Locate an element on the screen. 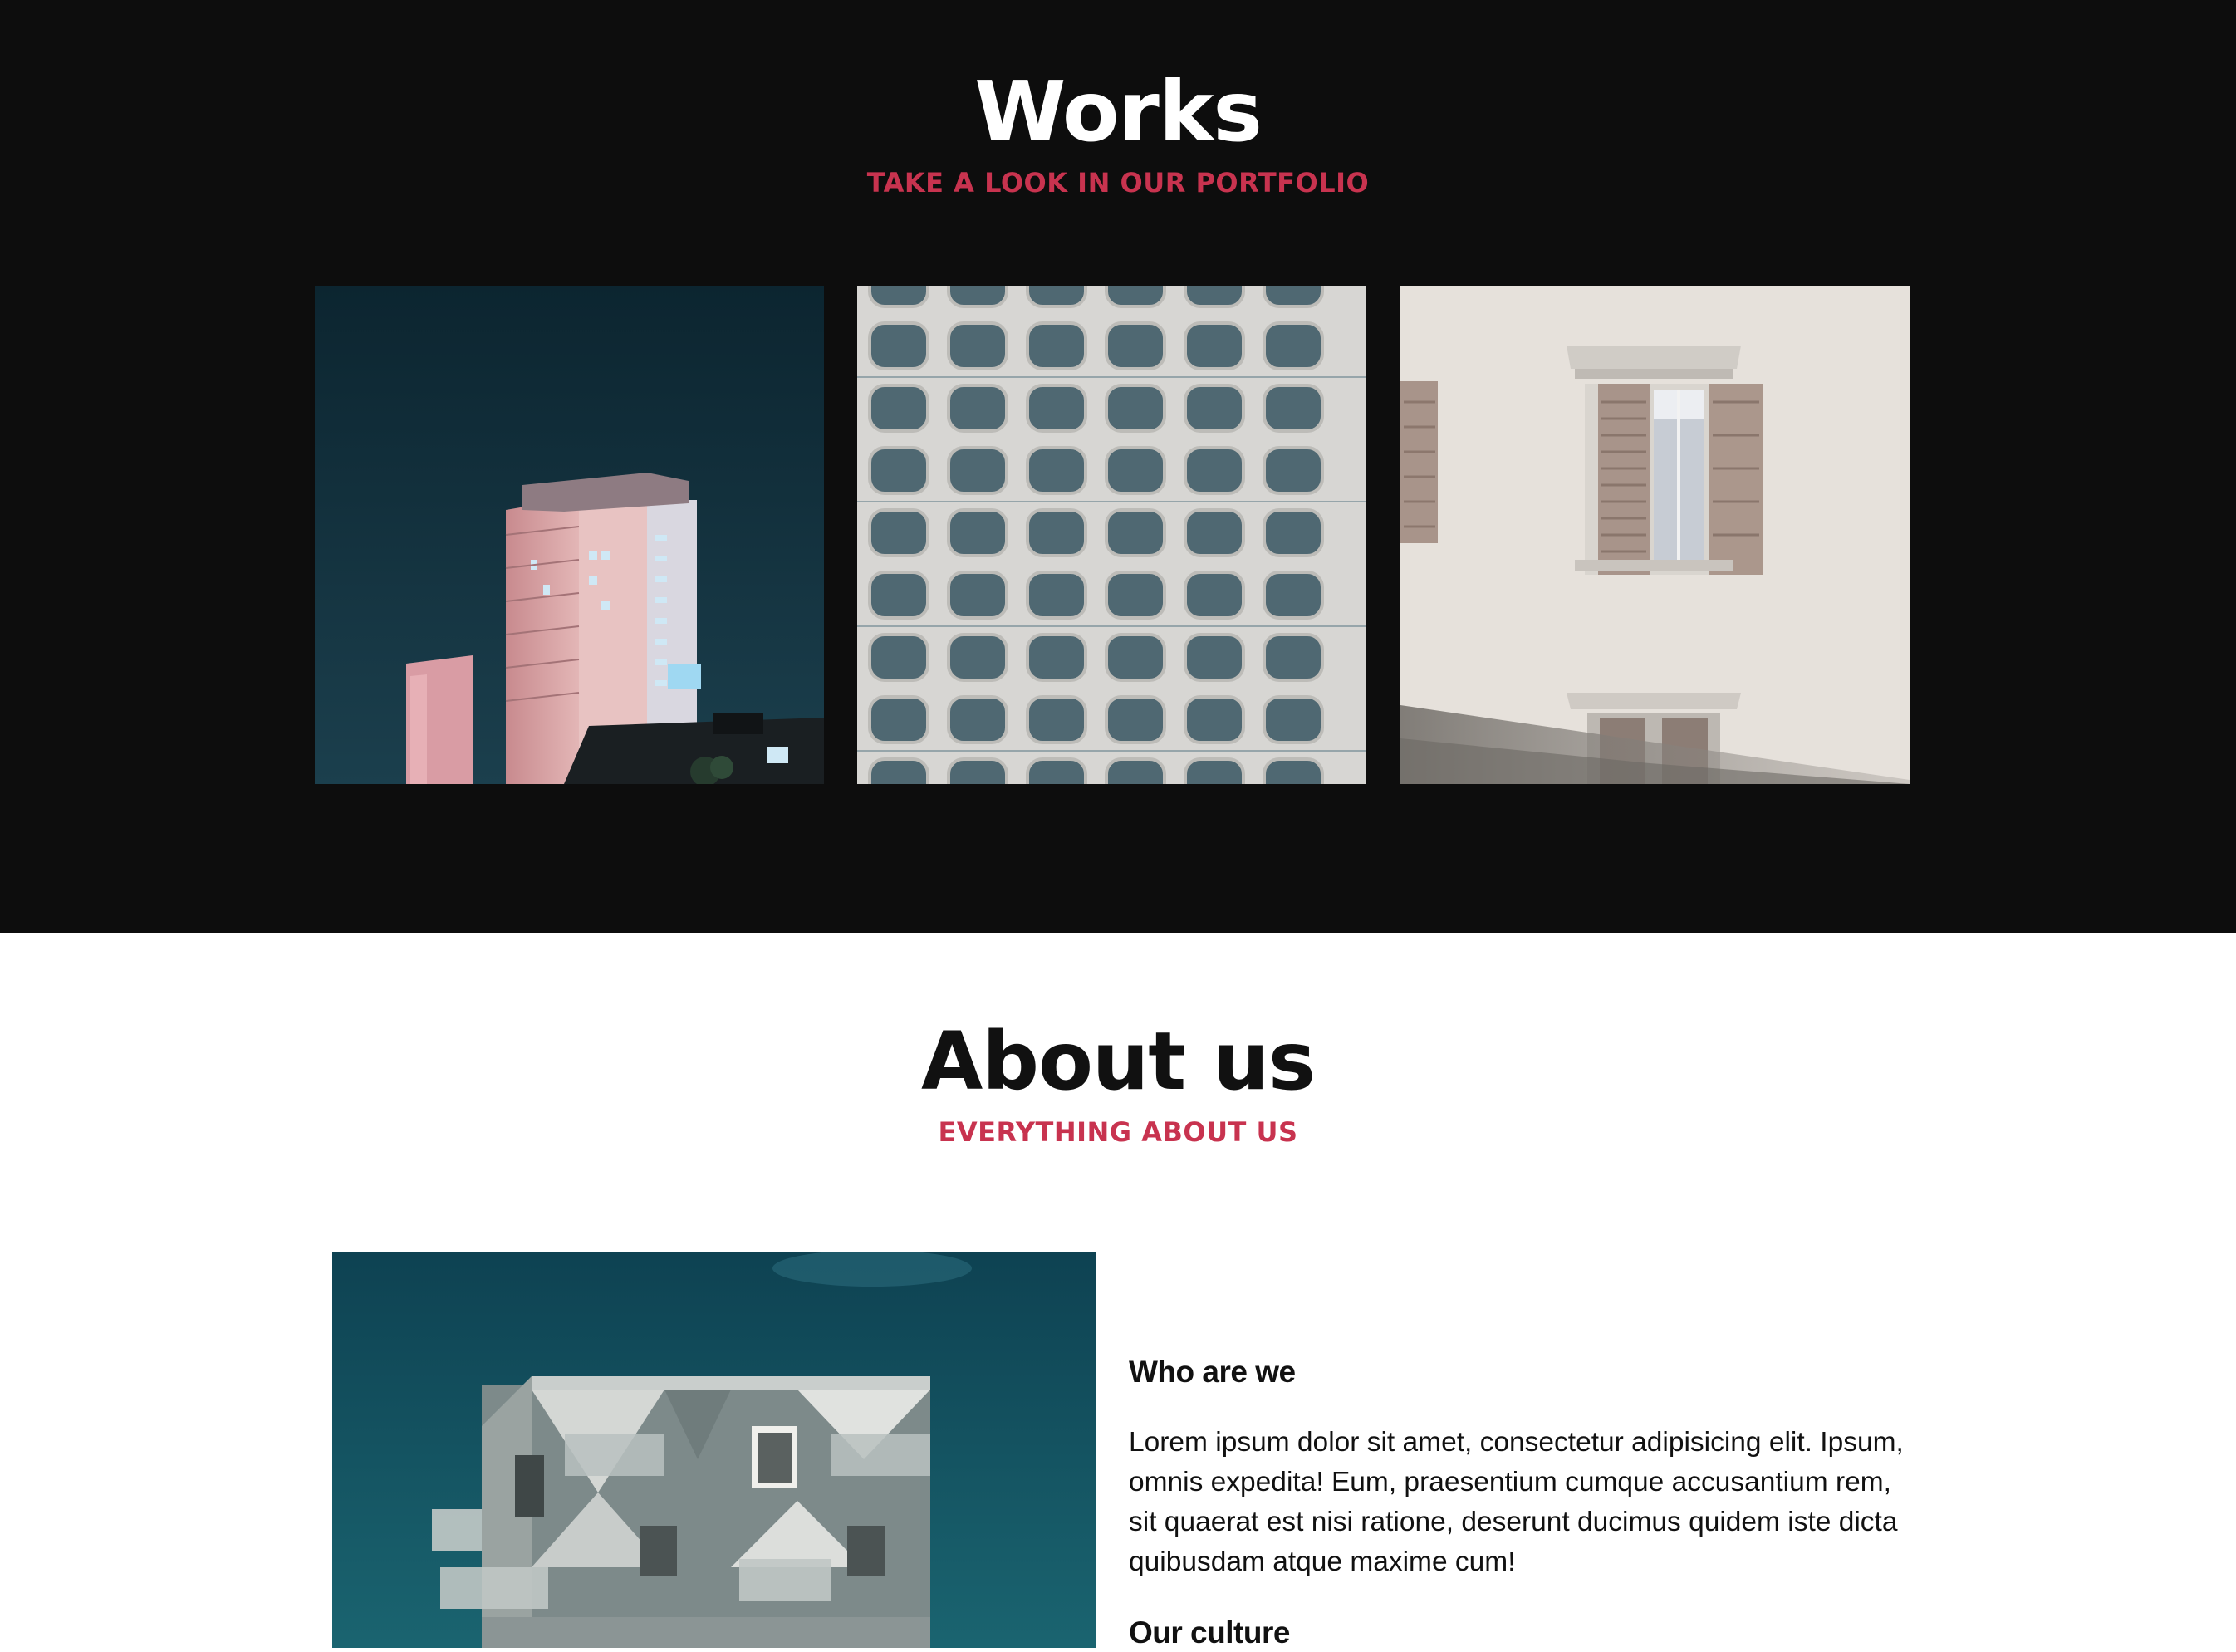  about-subtitle: EVERYTHING ABOUT US is located at coordinates (1118, 1132).